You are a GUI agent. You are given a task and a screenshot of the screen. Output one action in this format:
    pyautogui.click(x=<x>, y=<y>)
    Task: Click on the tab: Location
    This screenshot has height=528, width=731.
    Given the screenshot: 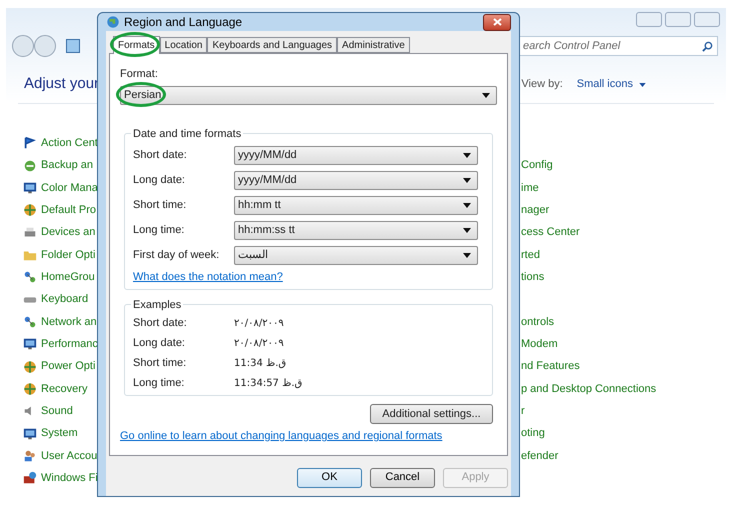 What is the action you would take?
    pyautogui.click(x=184, y=45)
    